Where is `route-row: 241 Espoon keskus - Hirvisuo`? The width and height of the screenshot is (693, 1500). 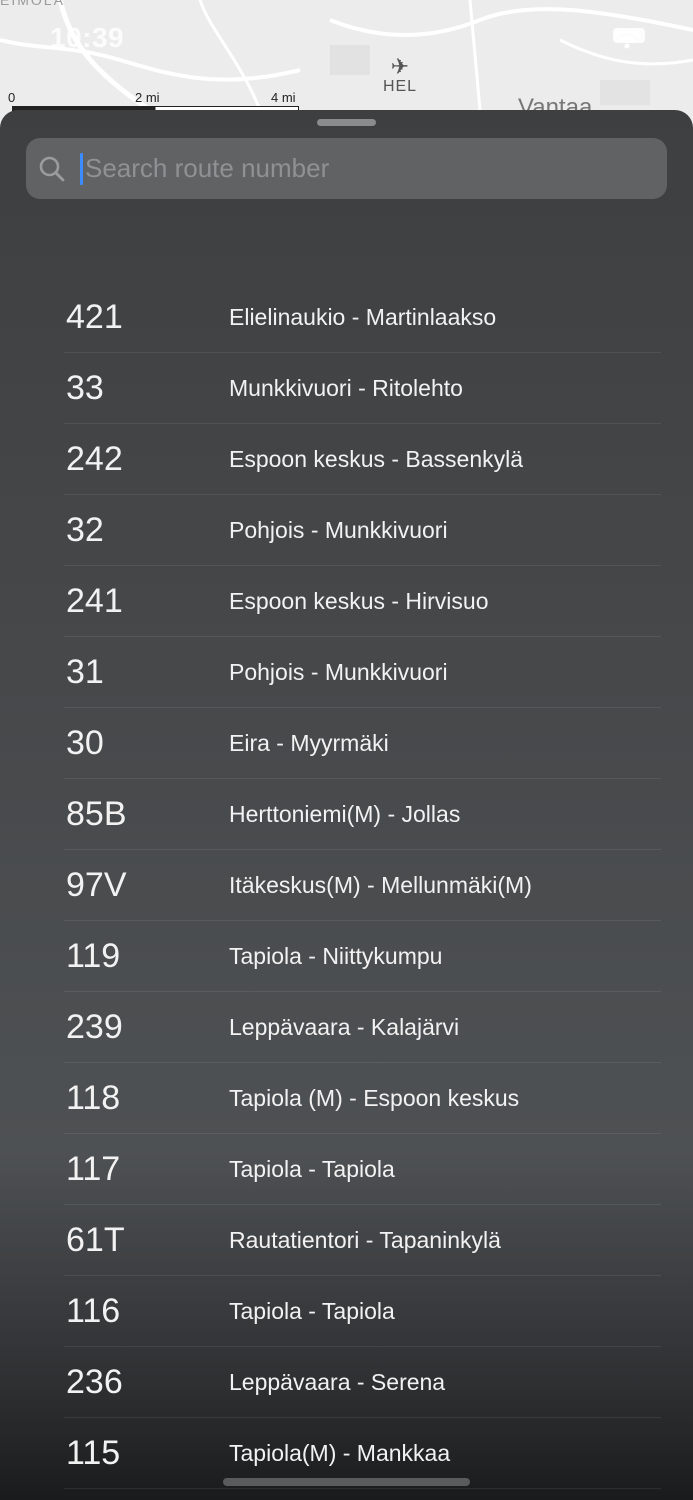
route-row: 241 Espoon keskus - Hirvisuo is located at coordinates (346, 601).